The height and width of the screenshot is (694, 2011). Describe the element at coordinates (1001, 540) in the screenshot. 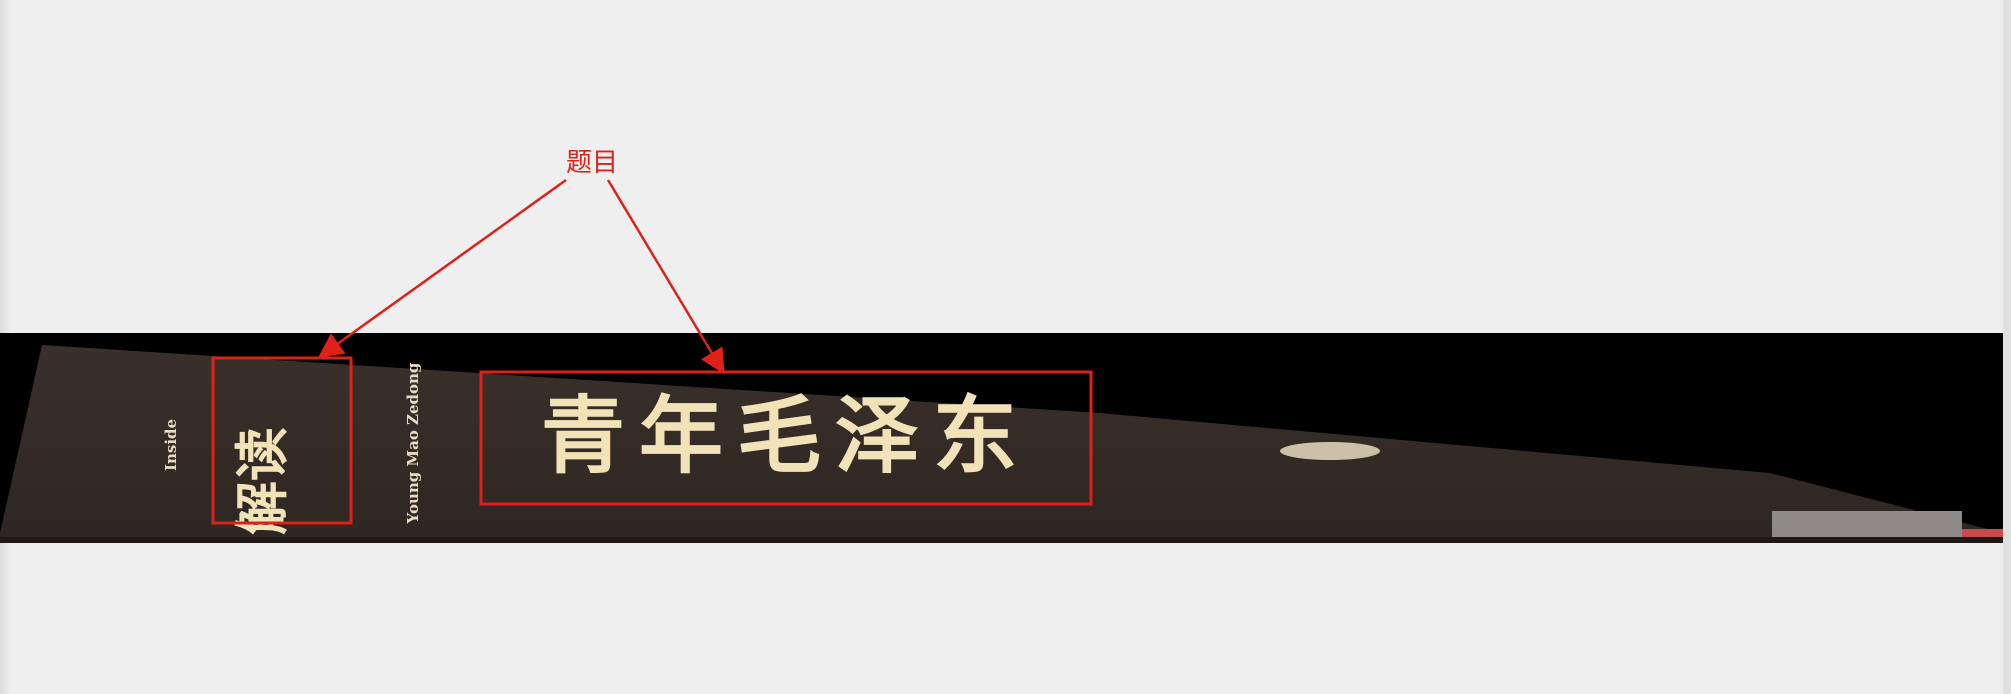

I see `spine-bottom-edge` at that location.